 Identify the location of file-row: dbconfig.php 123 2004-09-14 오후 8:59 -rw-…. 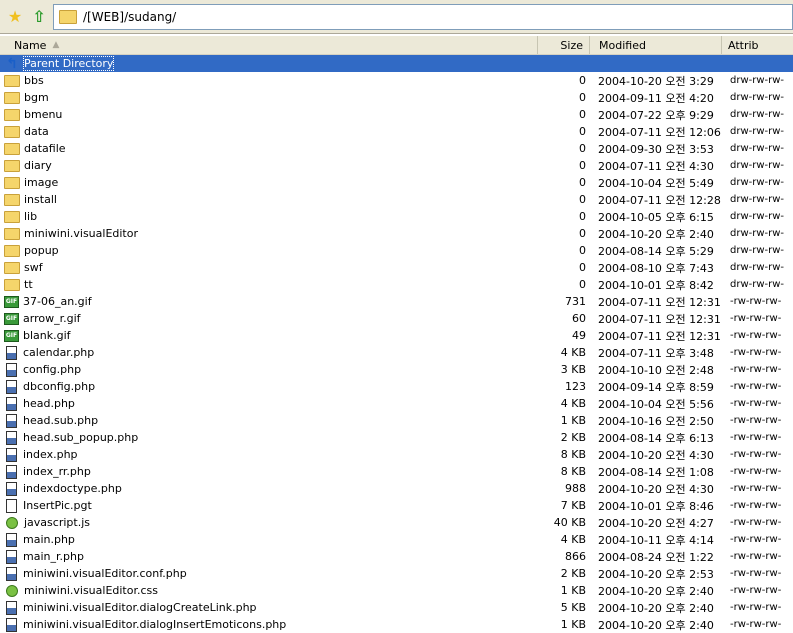
(396, 386).